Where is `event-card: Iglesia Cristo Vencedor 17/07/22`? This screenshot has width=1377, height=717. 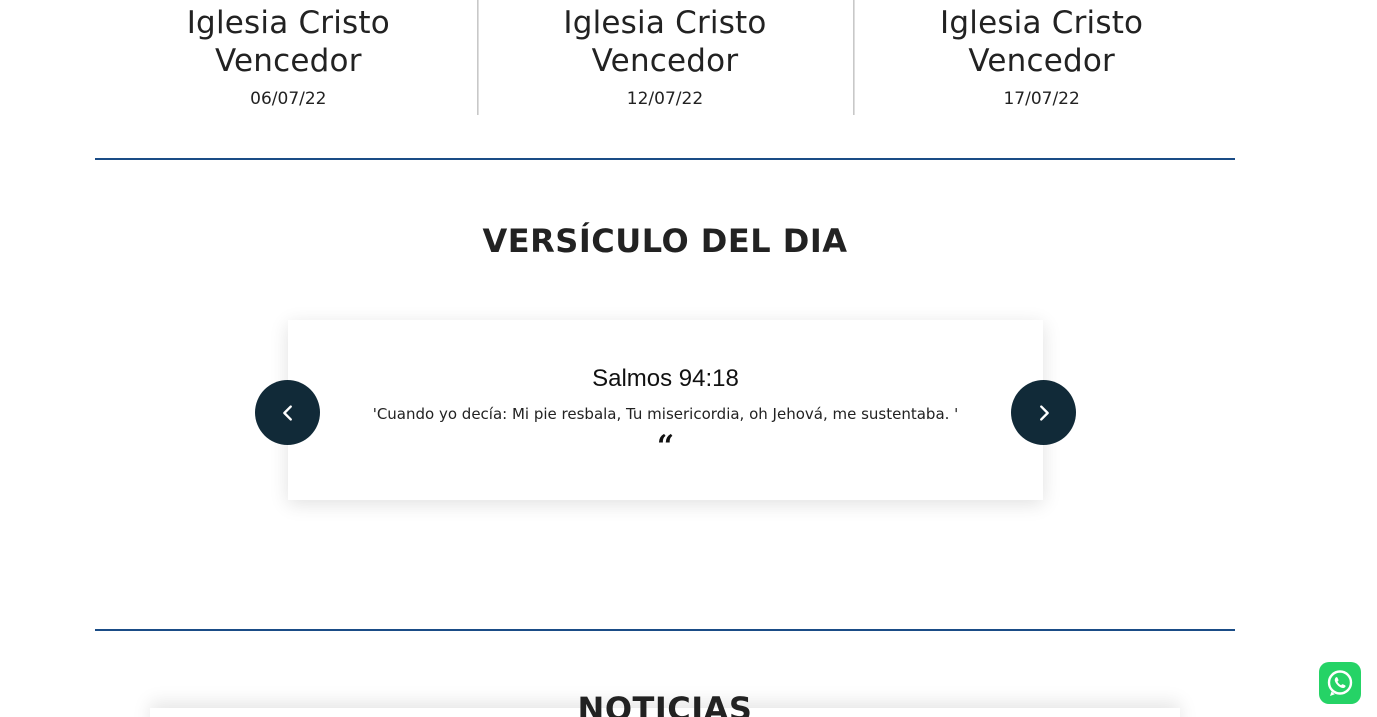
event-card: Iglesia Cristo Vencedor 17/07/22 is located at coordinates (1041, 57).